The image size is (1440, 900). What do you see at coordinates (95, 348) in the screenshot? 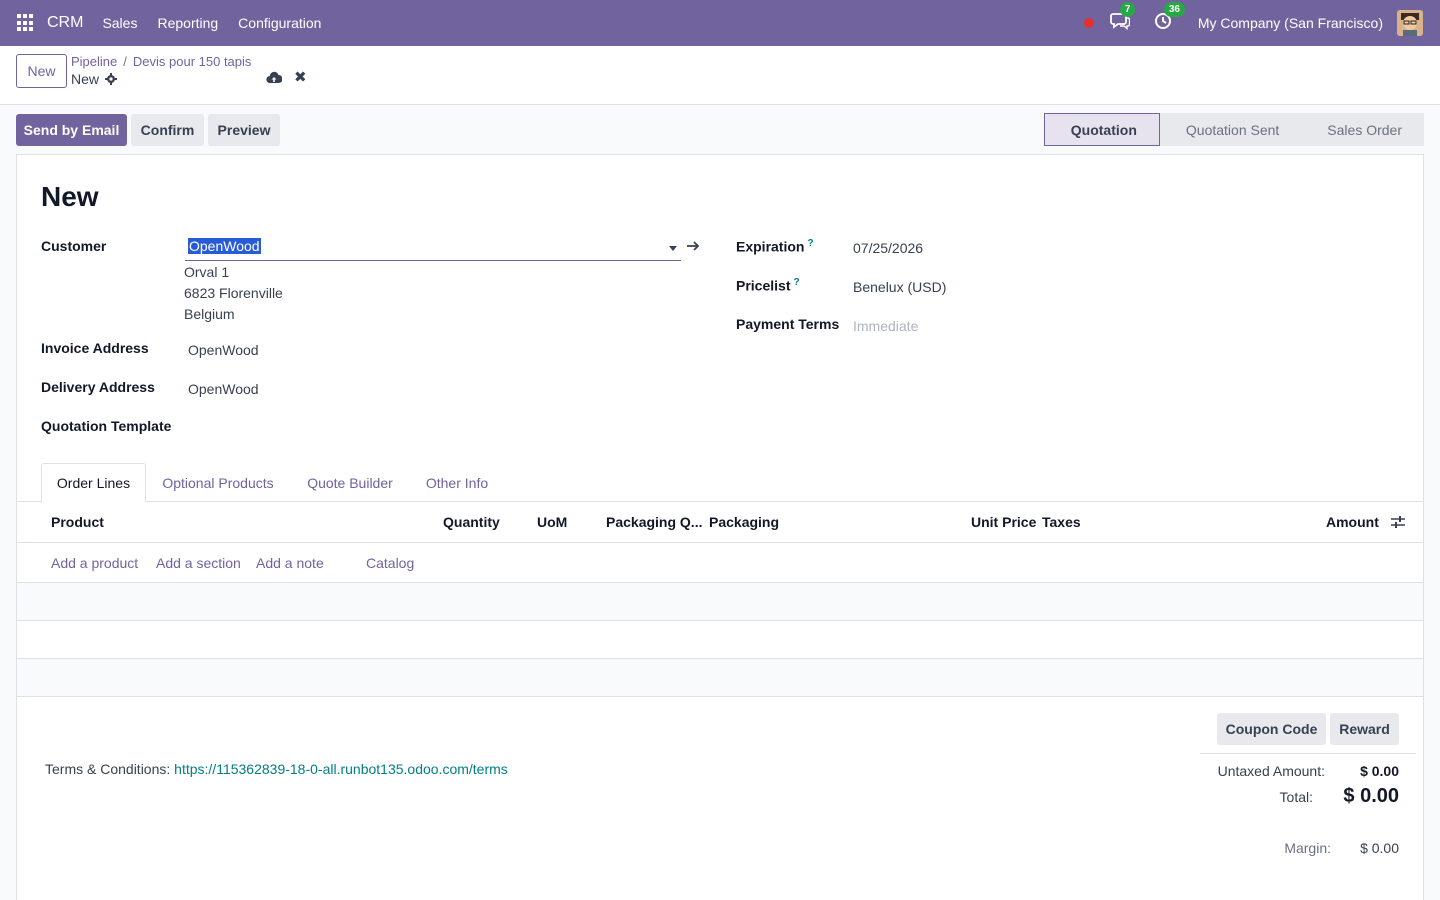
I see `invoice-address-label: Invoice Address` at bounding box center [95, 348].